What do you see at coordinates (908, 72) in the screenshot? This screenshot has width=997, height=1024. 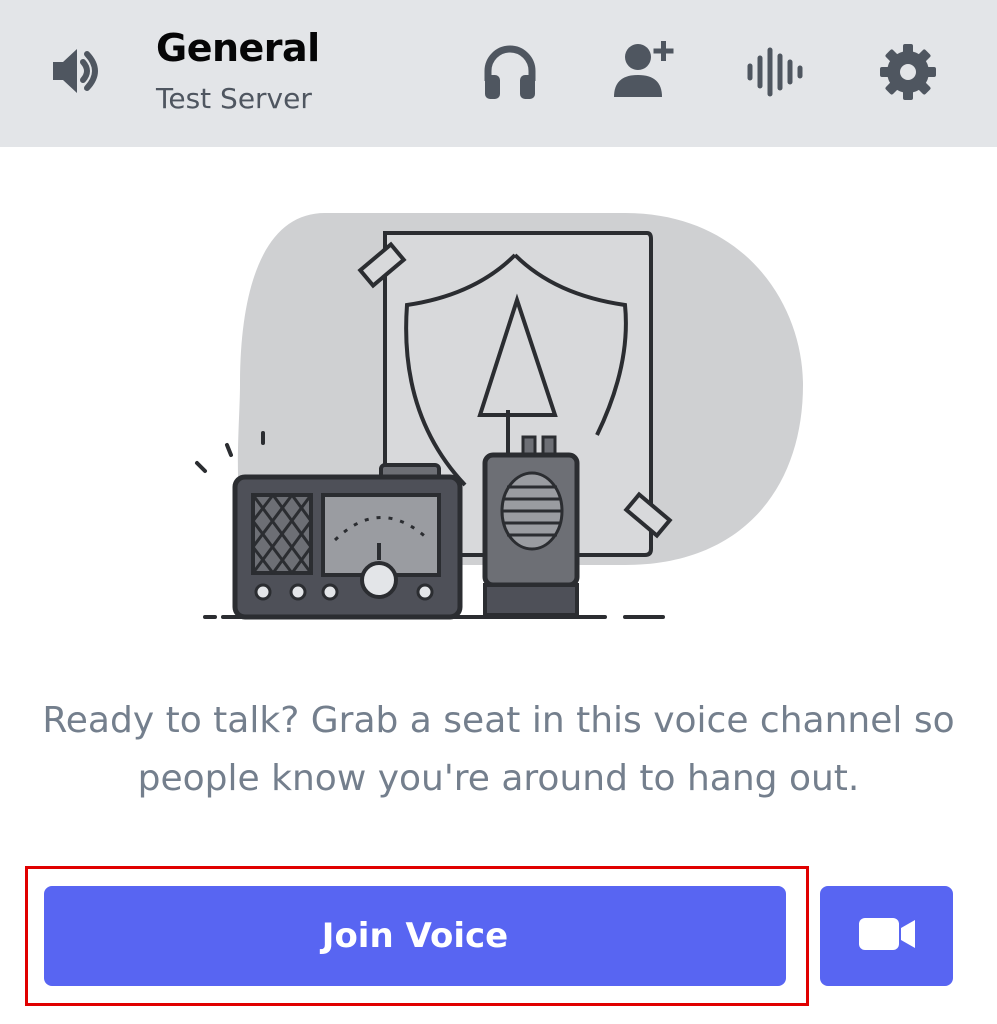 I see `gear-icon` at bounding box center [908, 72].